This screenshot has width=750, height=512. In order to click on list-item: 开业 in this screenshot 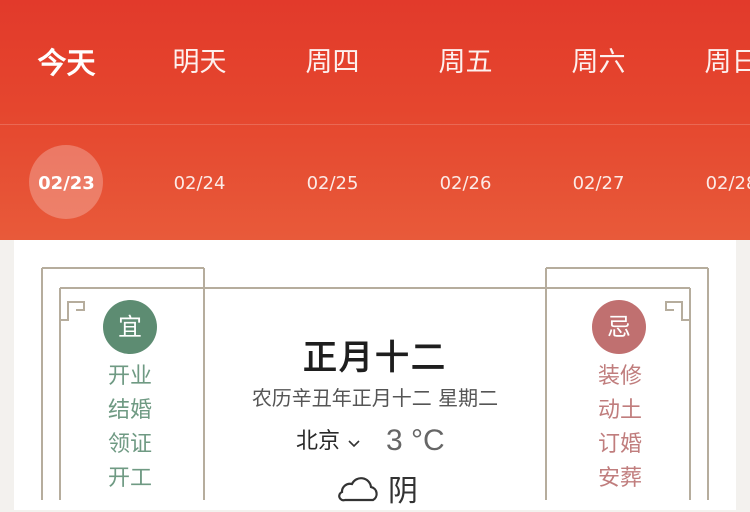, I will do `click(129, 376)`.